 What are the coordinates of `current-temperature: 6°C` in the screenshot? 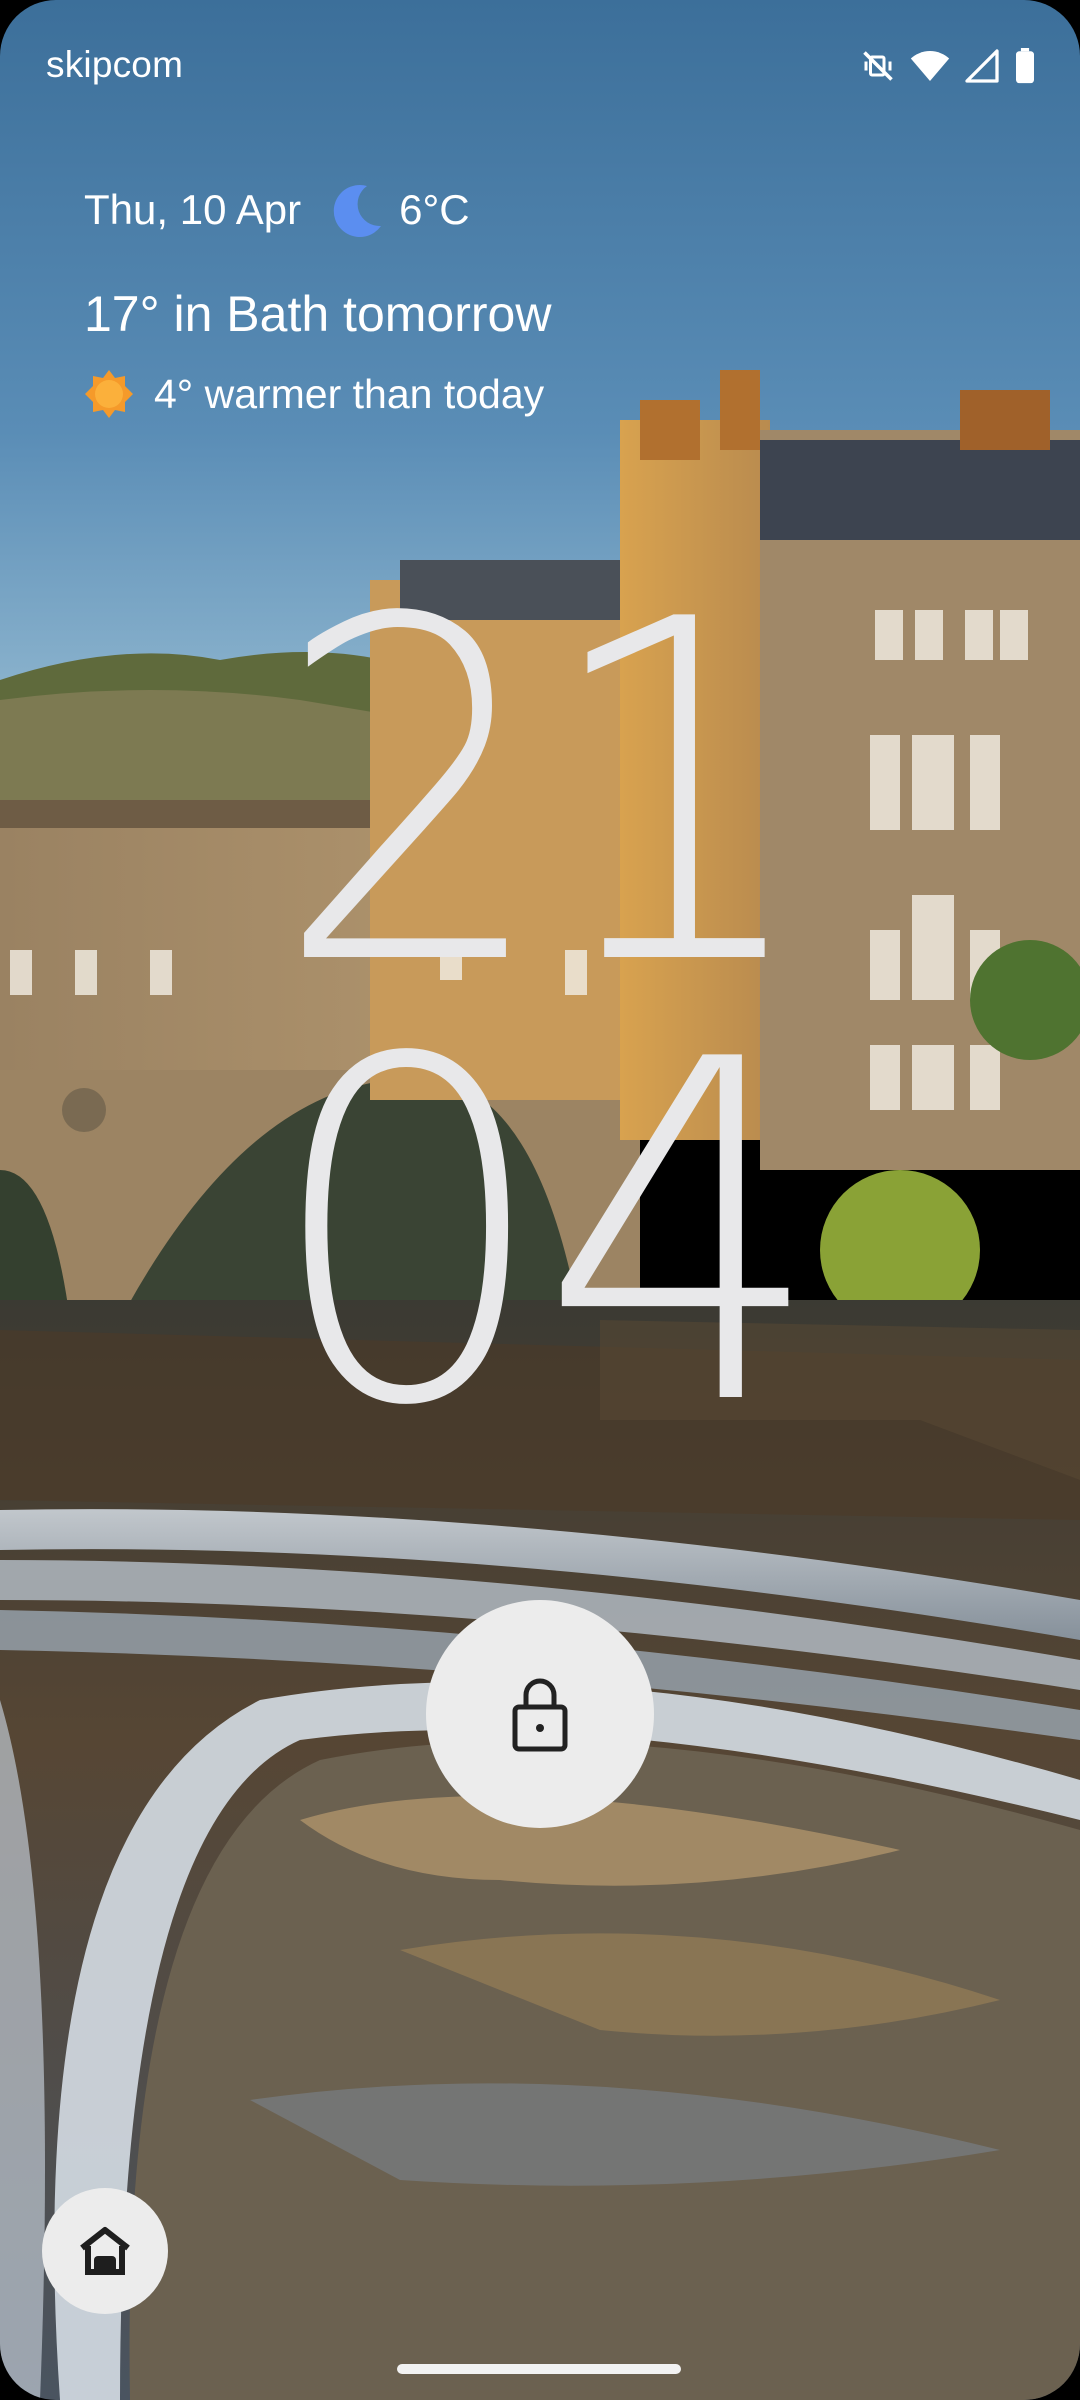 It's located at (434, 209).